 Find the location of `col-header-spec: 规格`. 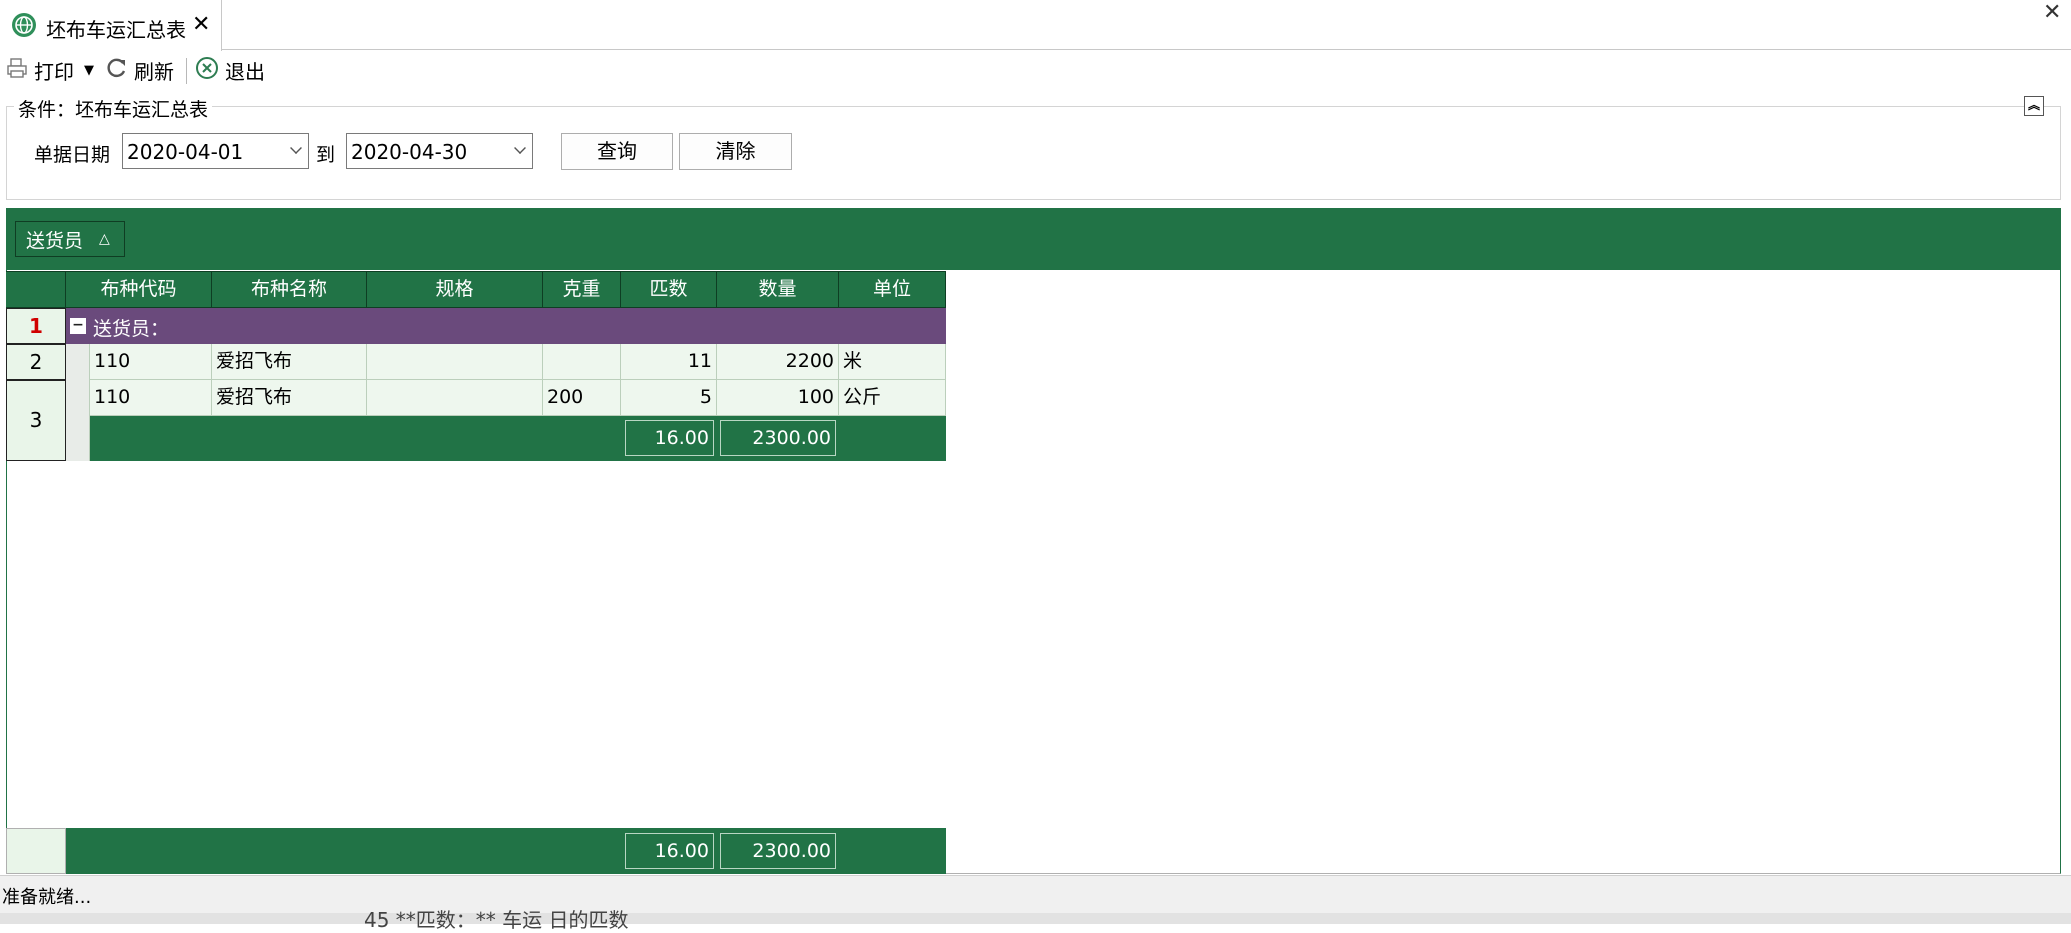

col-header-spec: 规格 is located at coordinates (455, 289).